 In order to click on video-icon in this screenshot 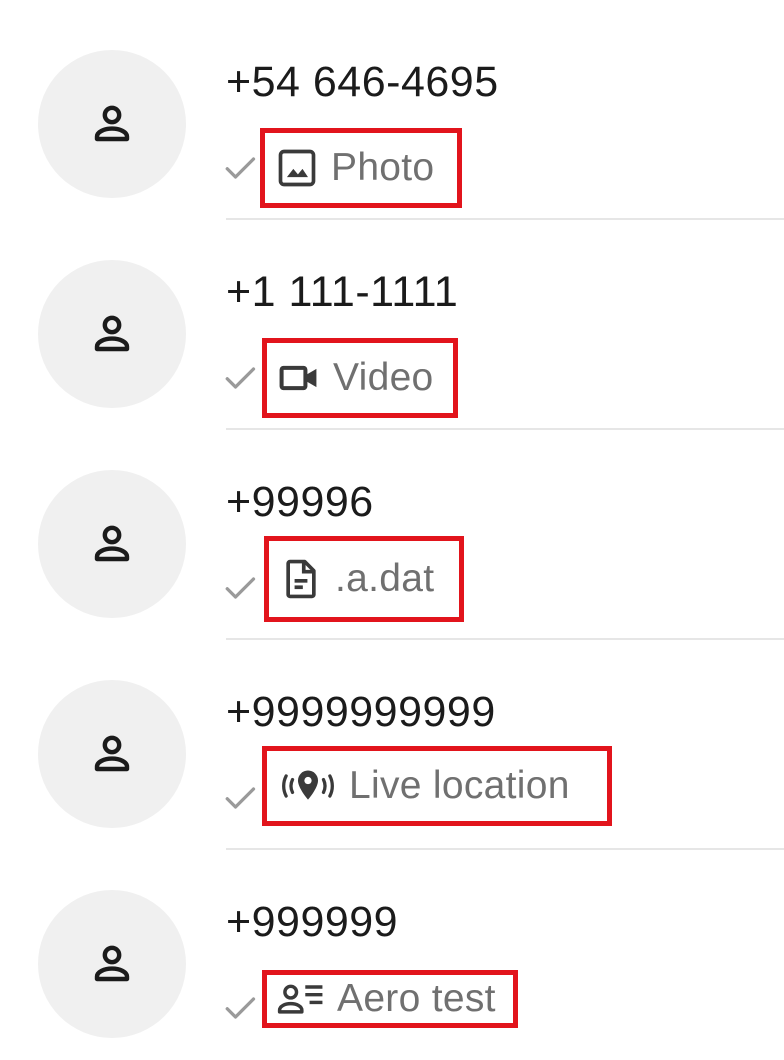, I will do `click(299, 378)`.